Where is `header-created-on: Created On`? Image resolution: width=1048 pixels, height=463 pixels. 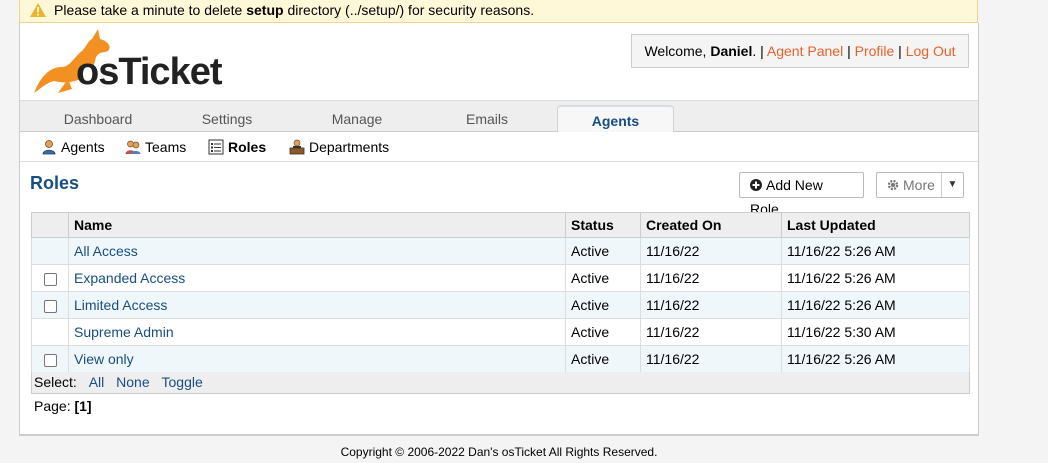 header-created-on: Created On is located at coordinates (711, 225).